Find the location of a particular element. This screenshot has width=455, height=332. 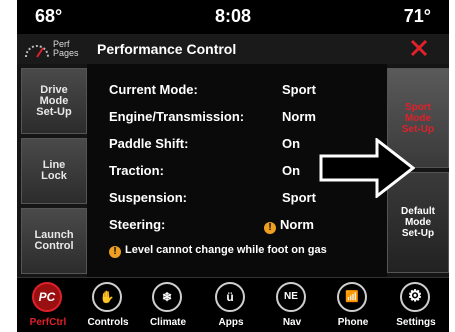

nav-perfctrl: PC PerfCtrl is located at coordinates (48, 305).